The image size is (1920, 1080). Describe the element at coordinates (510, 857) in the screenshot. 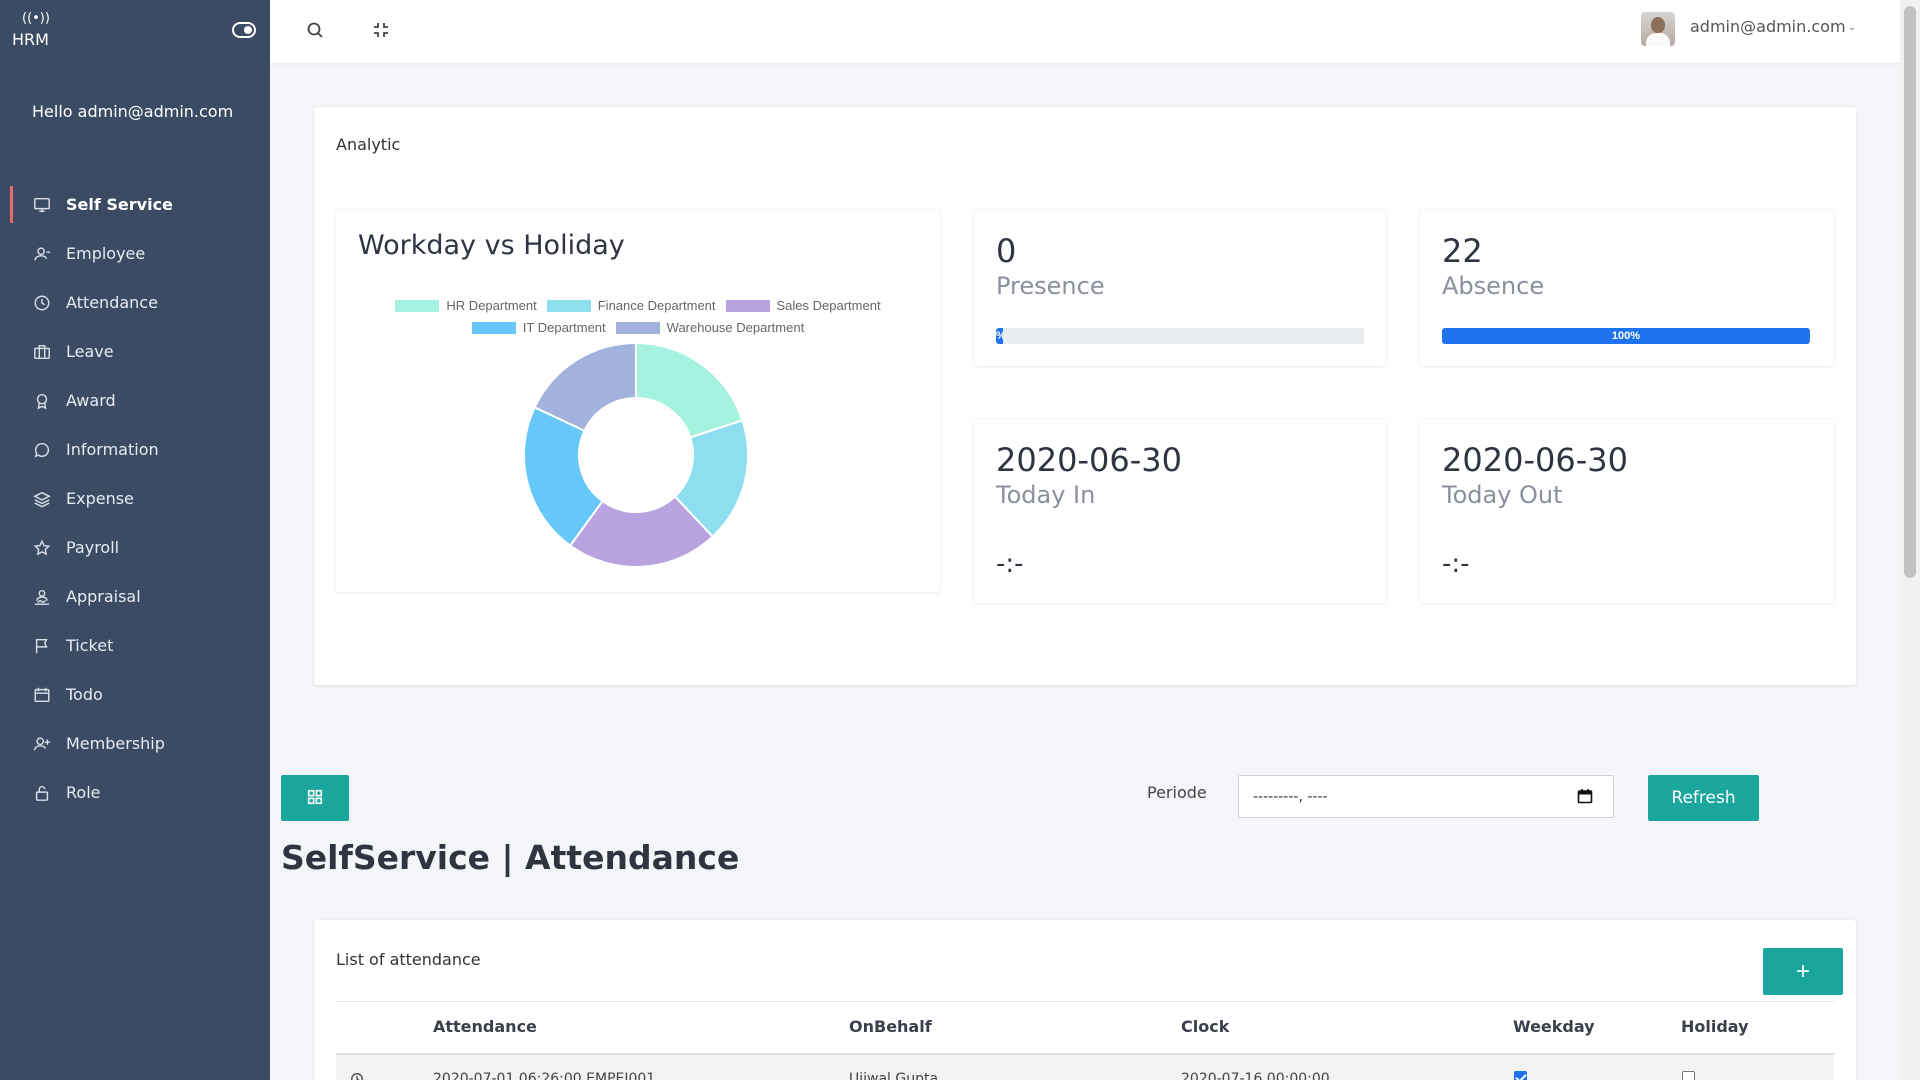

I see `page-title: SelfService | Attendance` at that location.